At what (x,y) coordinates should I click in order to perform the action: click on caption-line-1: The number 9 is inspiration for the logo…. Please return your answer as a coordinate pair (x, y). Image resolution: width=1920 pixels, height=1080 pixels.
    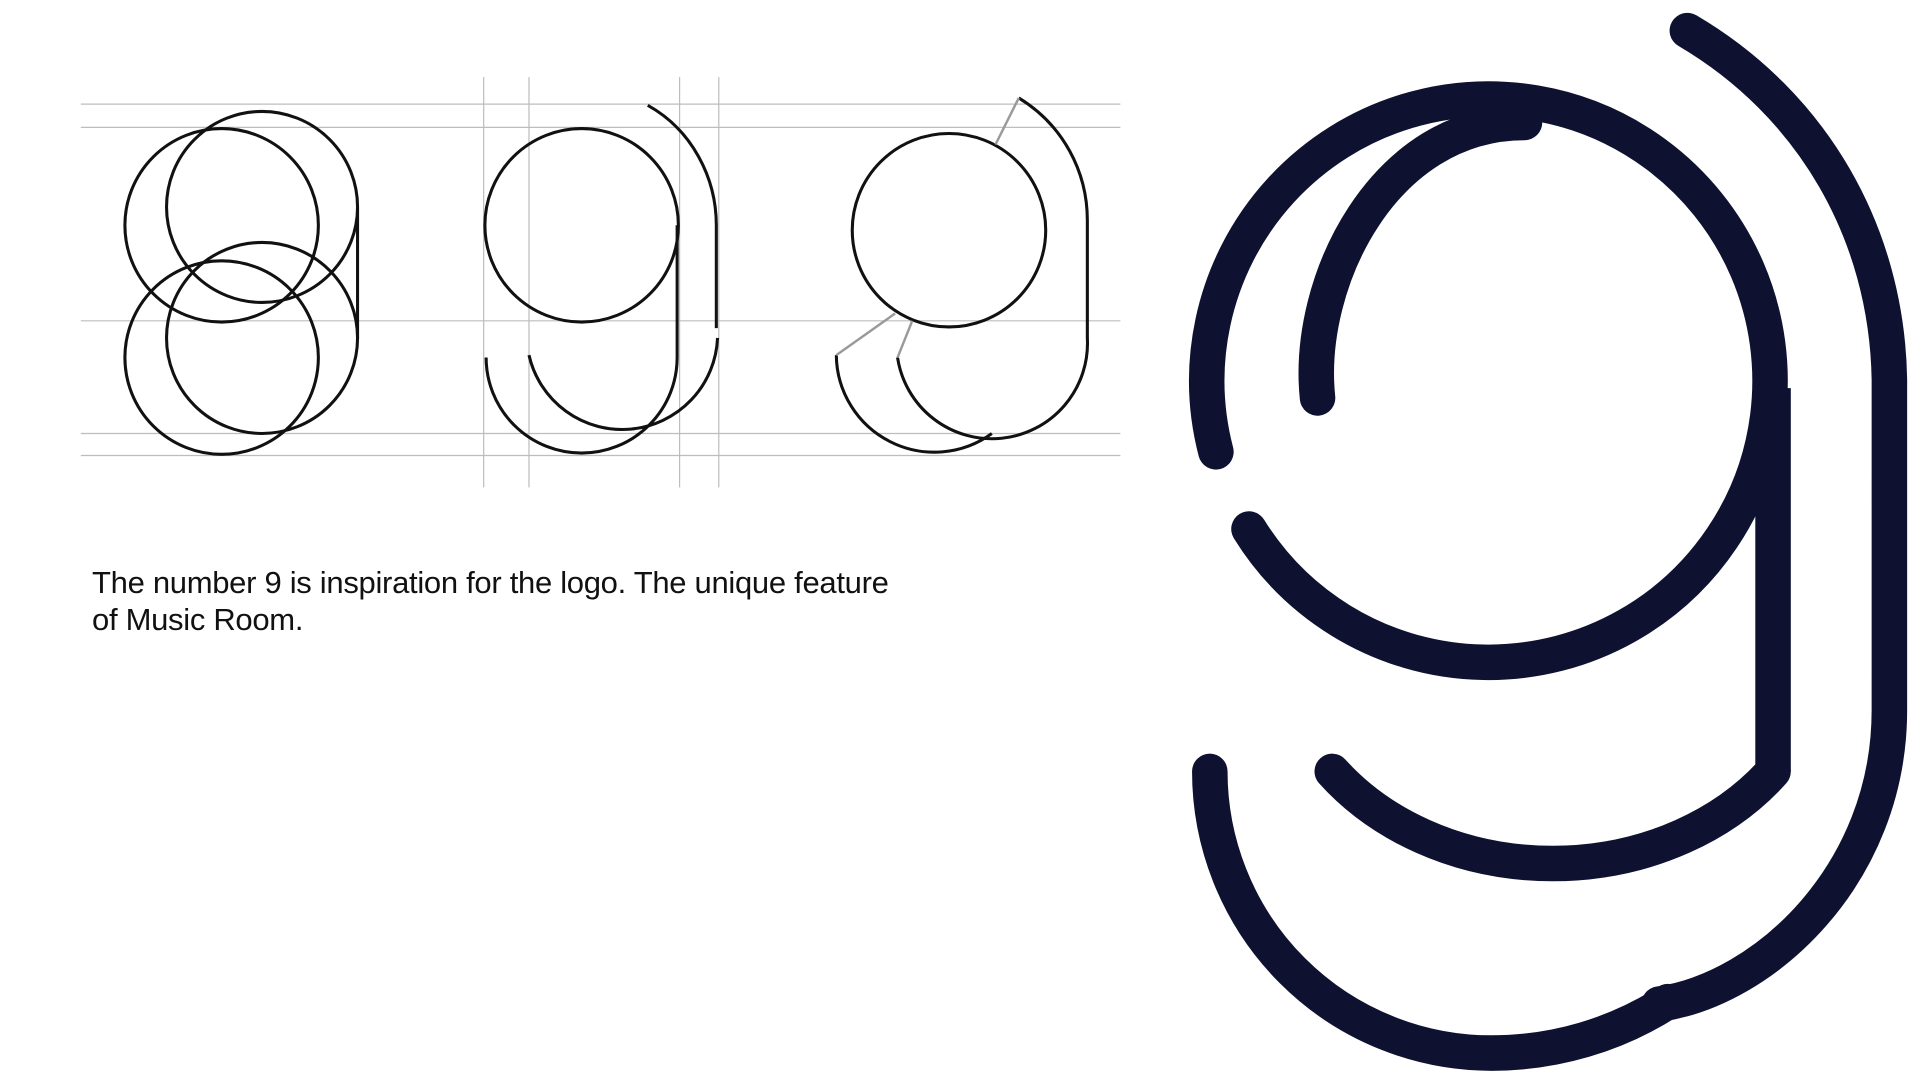
    Looking at the image, I should click on (490, 582).